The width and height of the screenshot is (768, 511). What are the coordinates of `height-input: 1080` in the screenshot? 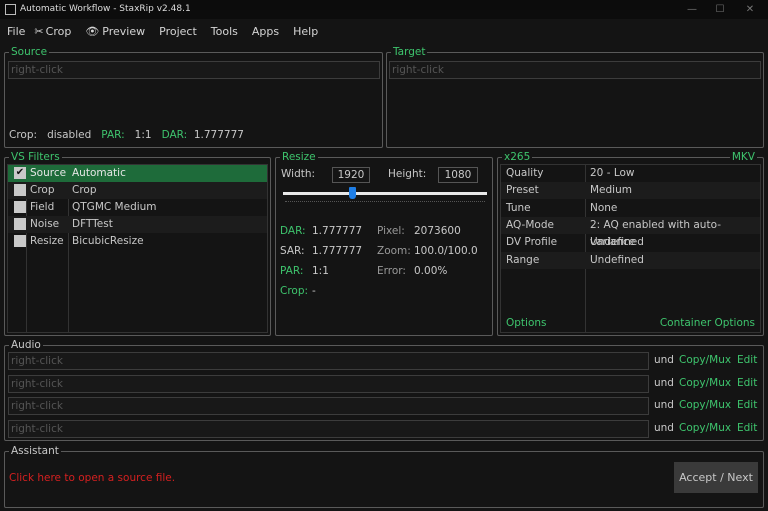 It's located at (458, 175).